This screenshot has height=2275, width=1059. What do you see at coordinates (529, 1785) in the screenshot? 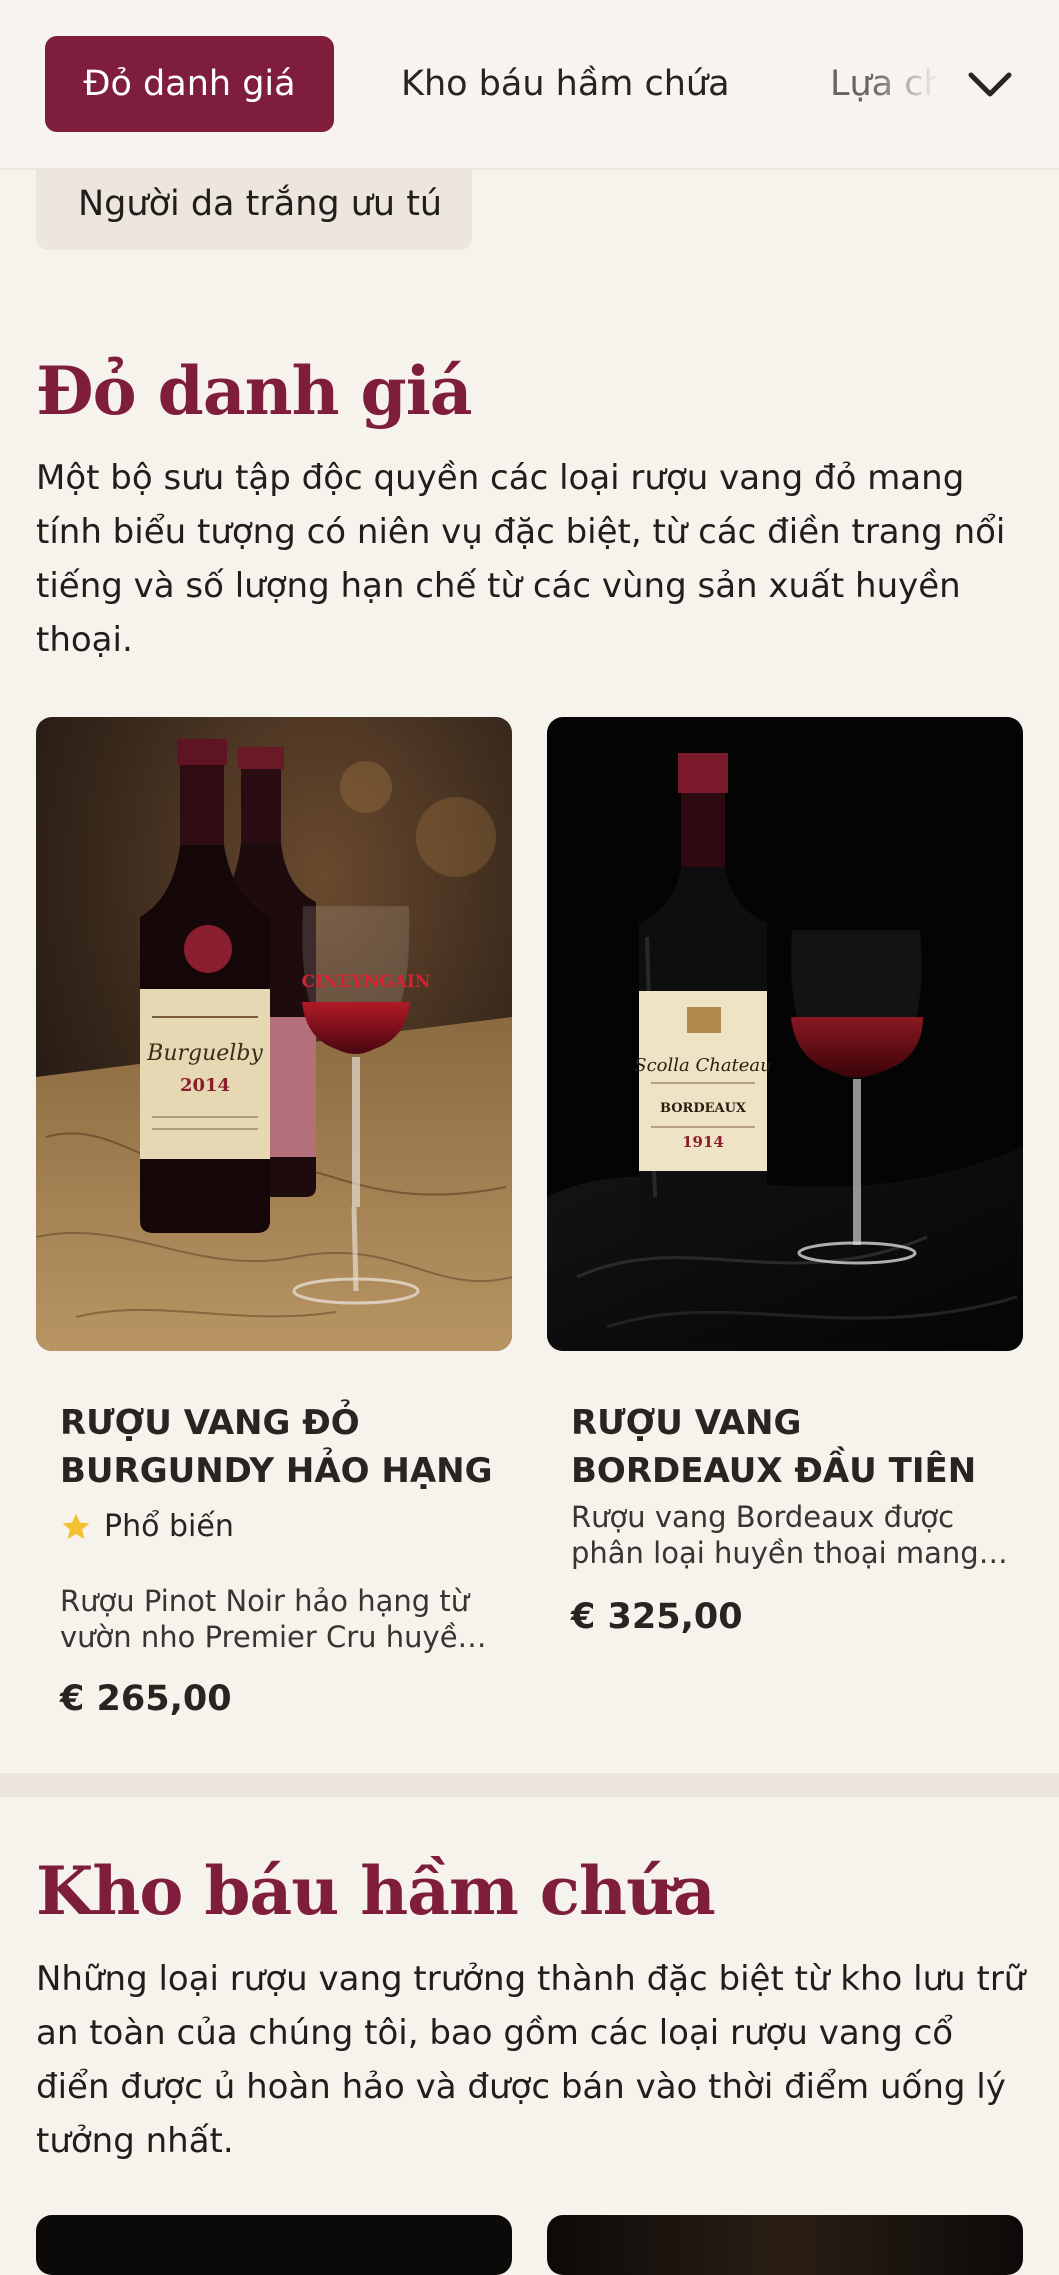
I see `section-divider` at bounding box center [529, 1785].